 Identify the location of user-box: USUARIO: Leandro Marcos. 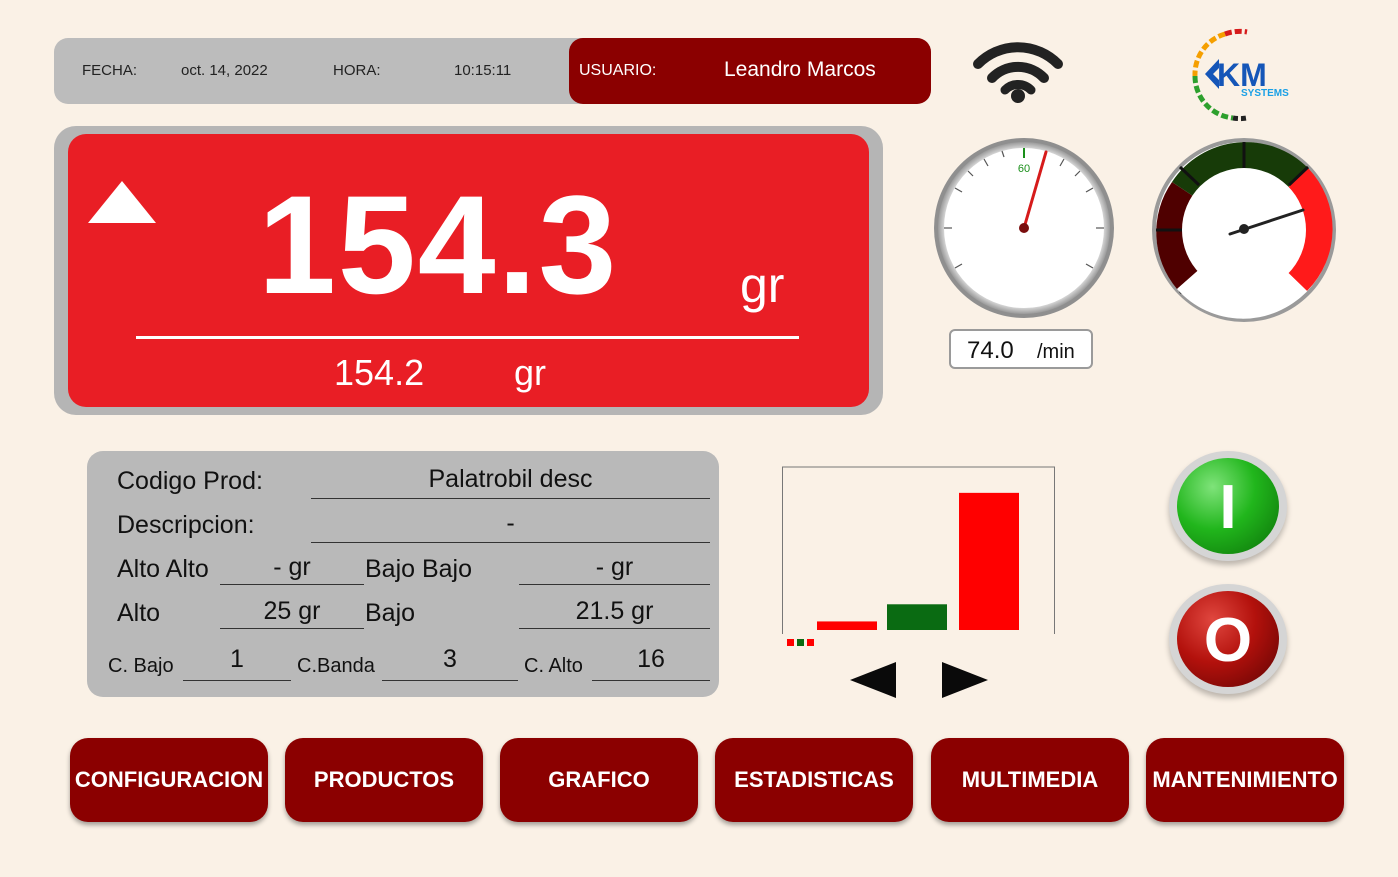
(750, 71).